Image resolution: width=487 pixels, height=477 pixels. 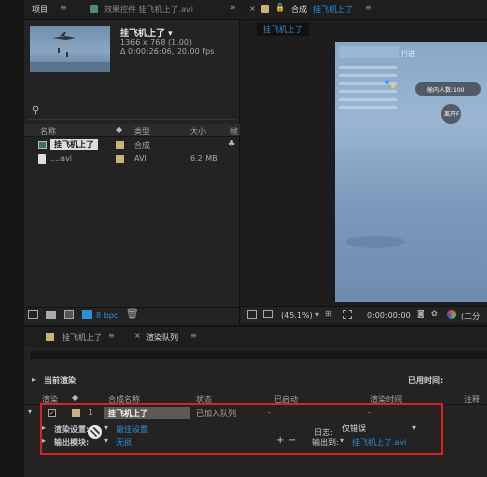 What do you see at coordinates (42, 159) in the screenshot?
I see `video-file-icon` at bounding box center [42, 159].